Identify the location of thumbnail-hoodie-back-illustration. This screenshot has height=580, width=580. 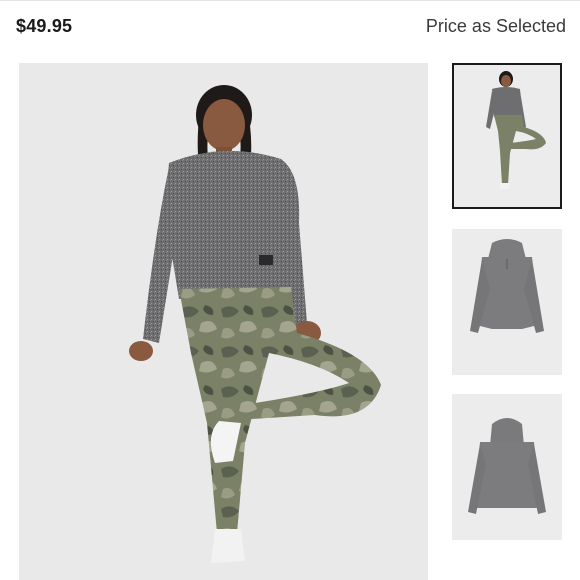
(507, 467).